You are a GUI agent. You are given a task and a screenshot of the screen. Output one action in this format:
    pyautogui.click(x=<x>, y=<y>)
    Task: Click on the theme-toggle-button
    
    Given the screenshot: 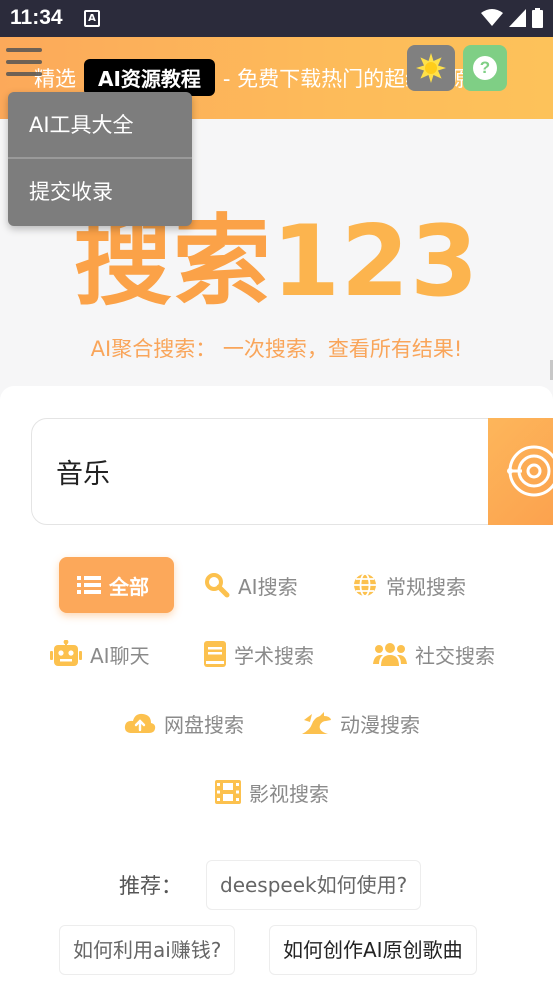 What is the action you would take?
    pyautogui.click(x=431, y=68)
    